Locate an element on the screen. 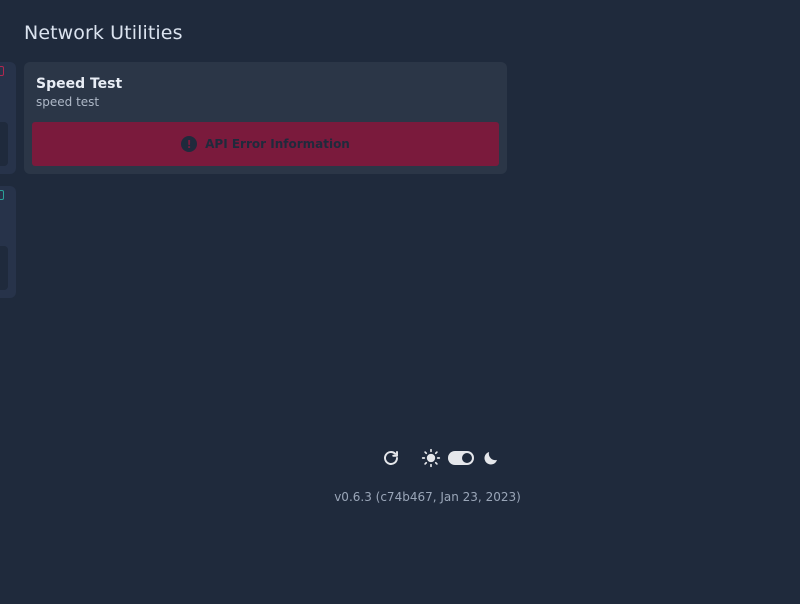 Image resolution: width=800 pixels, height=604 pixels. toggle-knob is located at coordinates (467, 458).